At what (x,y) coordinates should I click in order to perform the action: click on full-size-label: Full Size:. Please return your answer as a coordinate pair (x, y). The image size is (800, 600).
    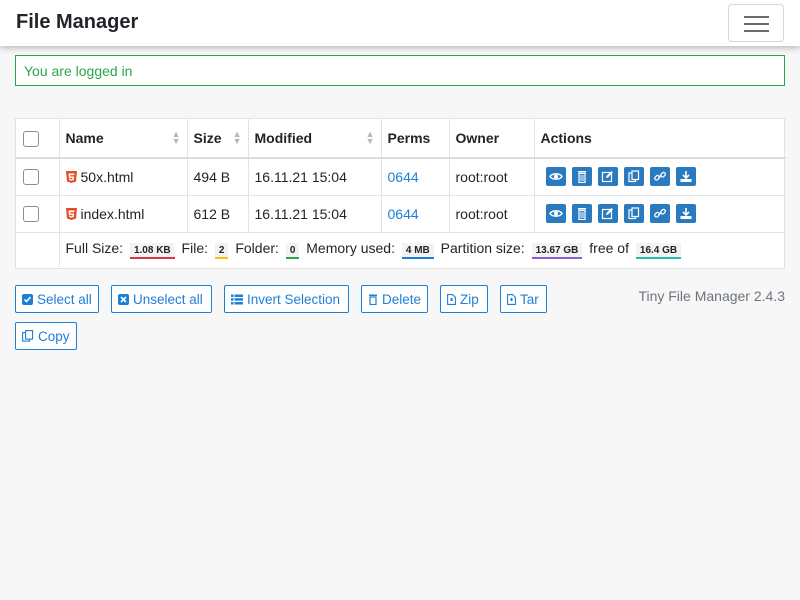
    Looking at the image, I should click on (94, 248).